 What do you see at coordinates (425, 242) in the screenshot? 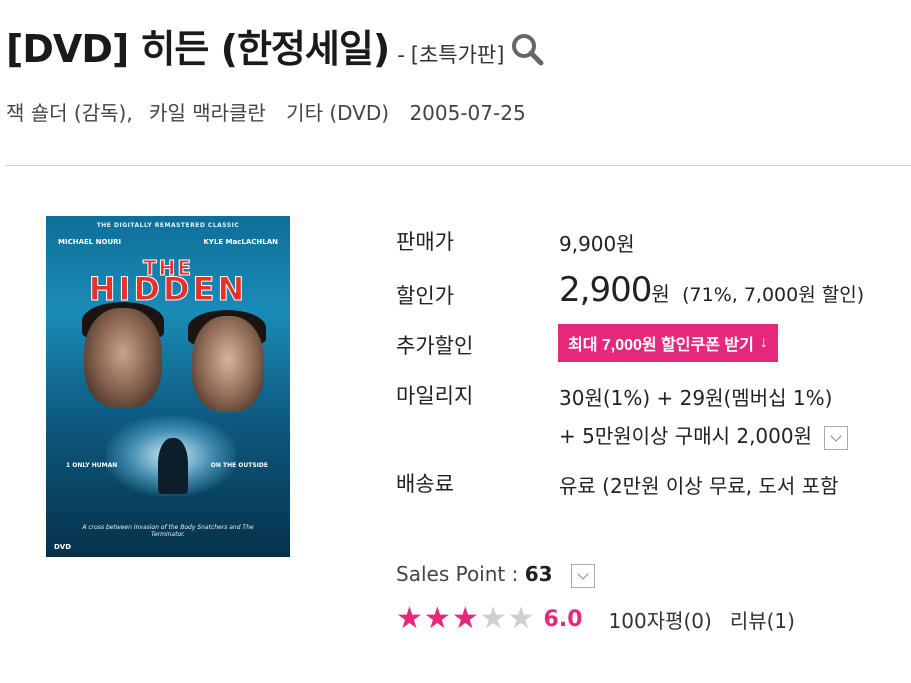
I see `list-price-label: 판매가` at bounding box center [425, 242].